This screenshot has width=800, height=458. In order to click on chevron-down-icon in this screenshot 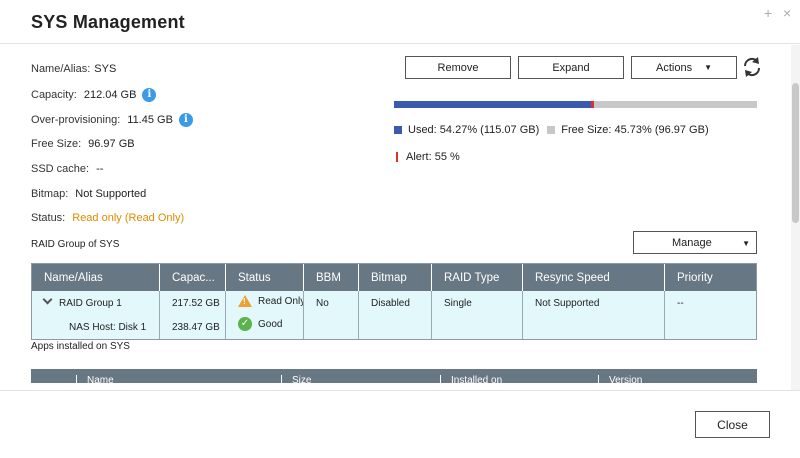, I will do `click(47, 299)`.